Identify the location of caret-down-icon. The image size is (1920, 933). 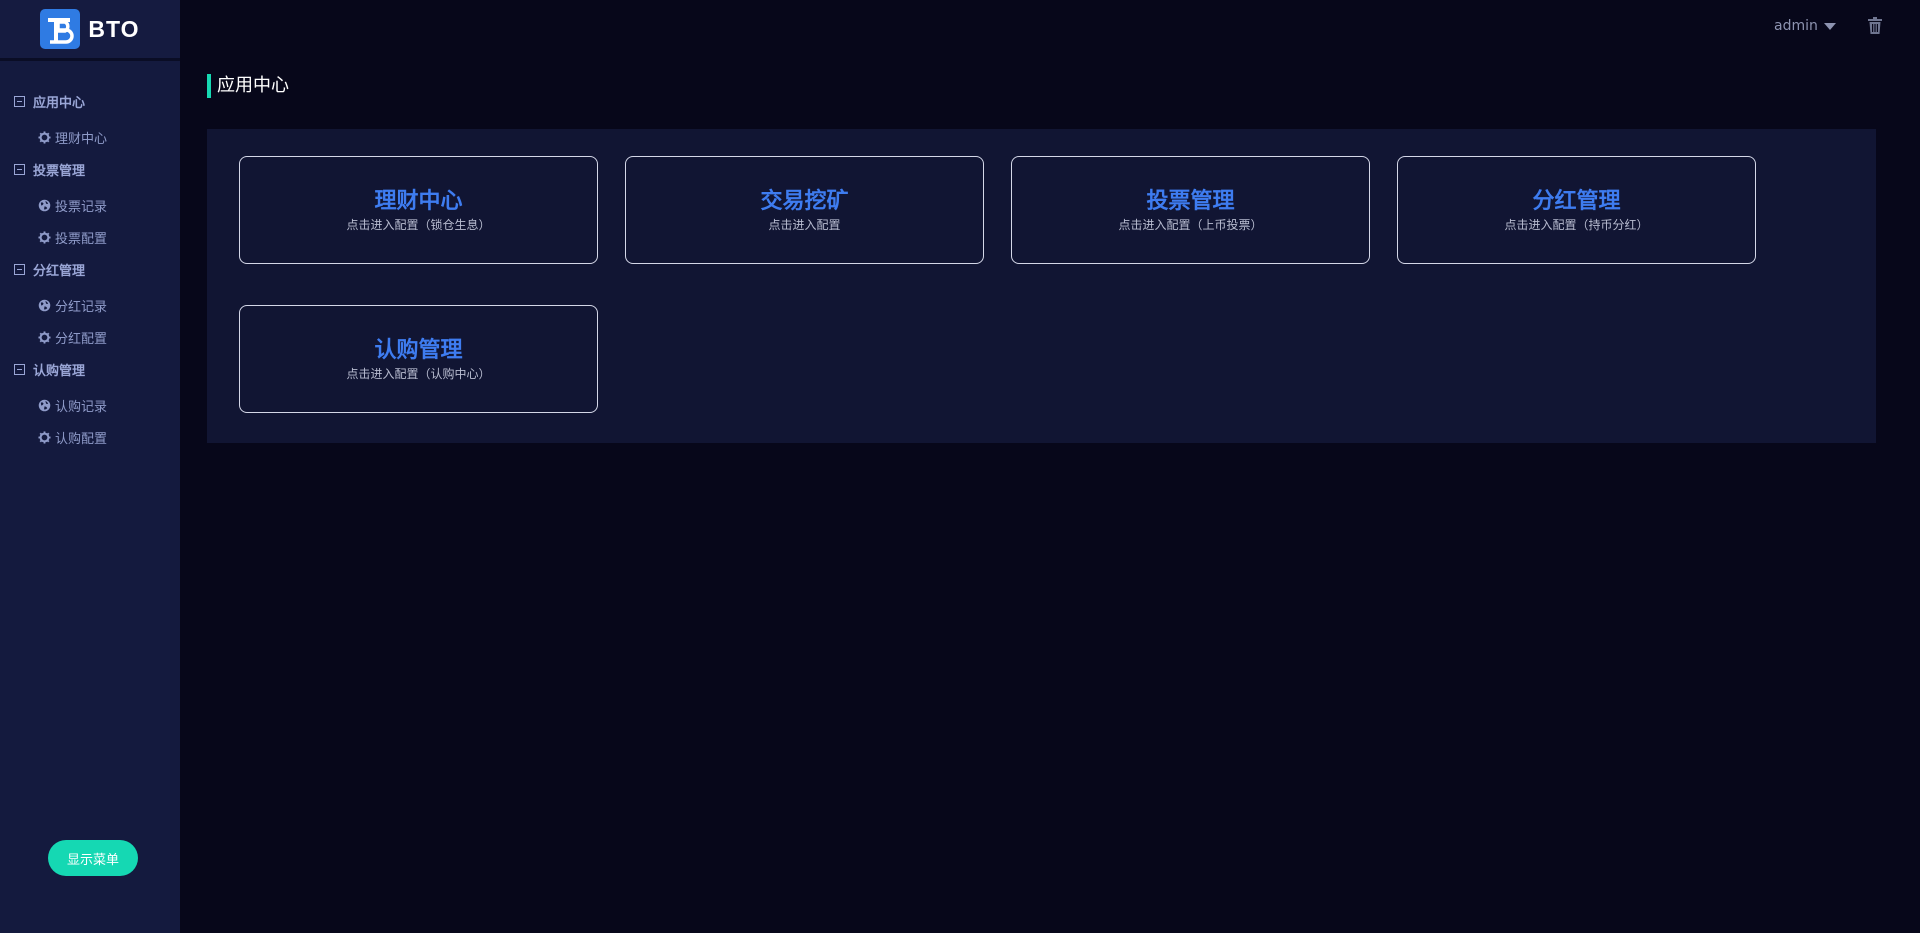
(1829, 26).